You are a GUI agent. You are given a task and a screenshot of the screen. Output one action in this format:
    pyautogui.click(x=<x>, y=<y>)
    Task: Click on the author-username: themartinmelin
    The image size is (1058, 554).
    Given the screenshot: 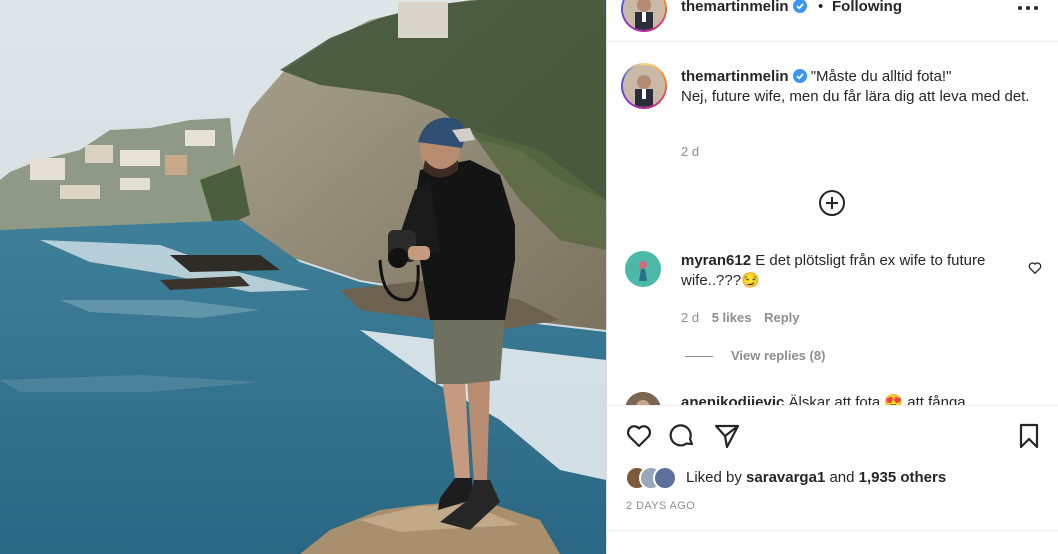 What is the action you would take?
    pyautogui.click(x=744, y=7)
    